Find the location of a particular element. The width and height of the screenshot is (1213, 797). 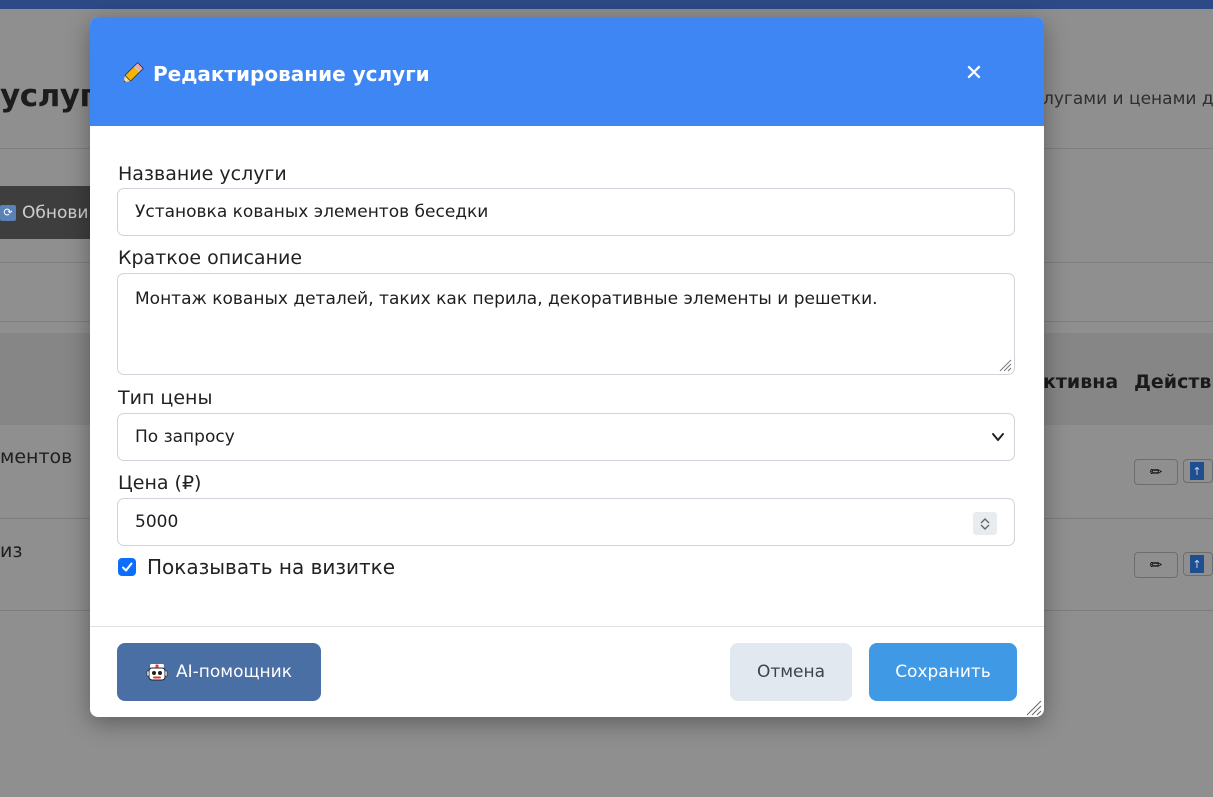

refresh-label: Обнови is located at coordinates (55, 212).